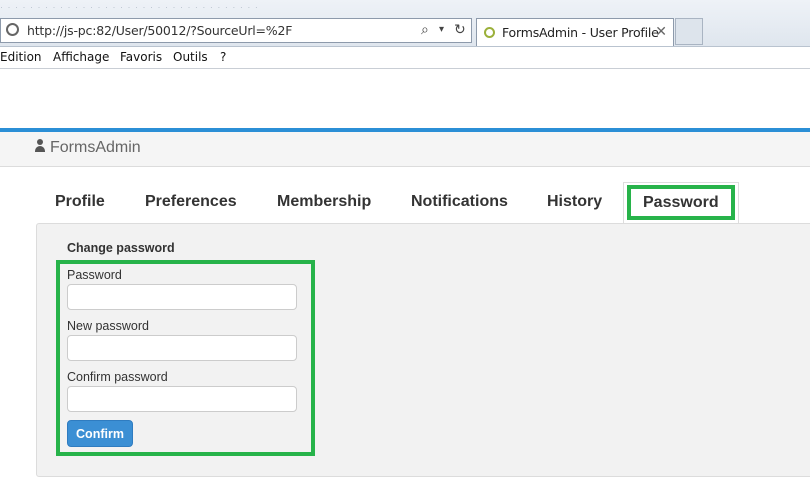 The width and height of the screenshot is (810, 495). Describe the element at coordinates (100, 433) in the screenshot. I see `confirm-button: Confirm` at that location.